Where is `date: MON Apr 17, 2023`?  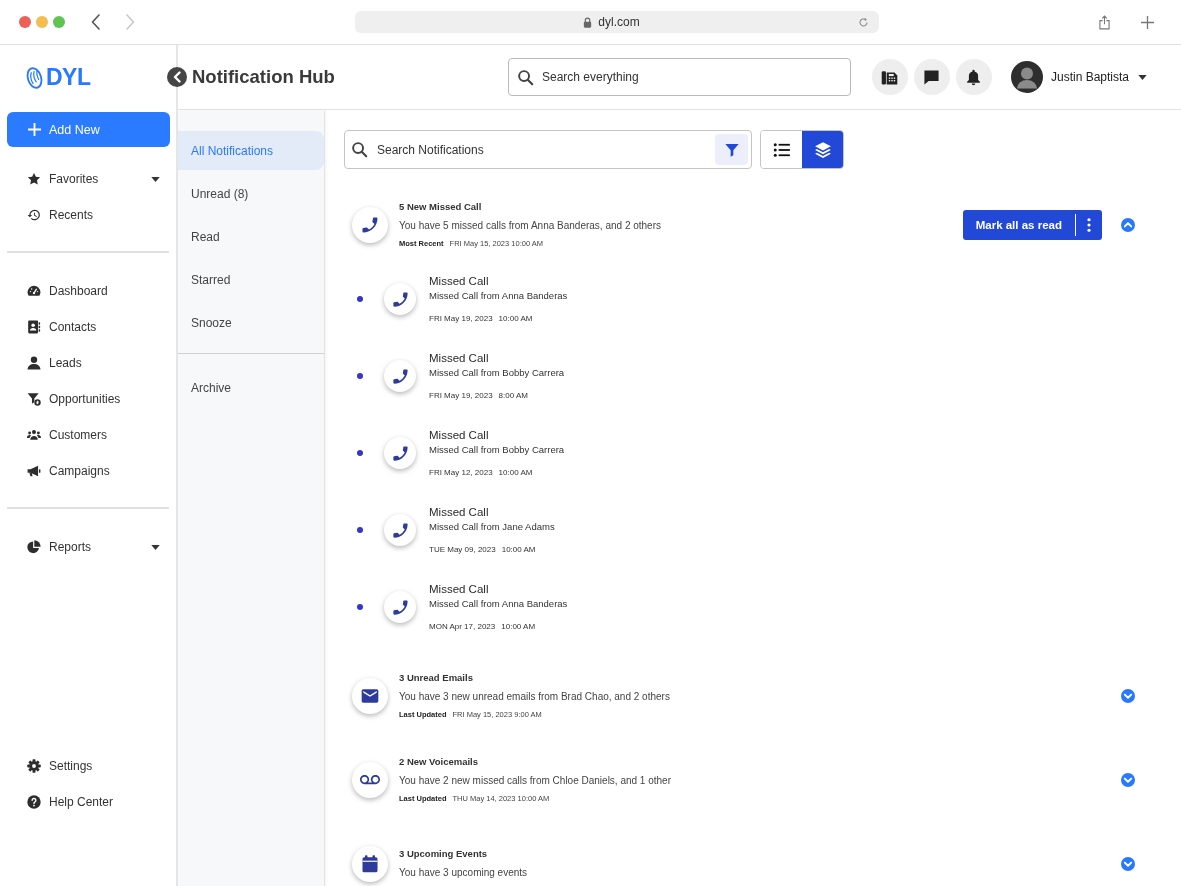
date: MON Apr 17, 2023 is located at coordinates (462, 627).